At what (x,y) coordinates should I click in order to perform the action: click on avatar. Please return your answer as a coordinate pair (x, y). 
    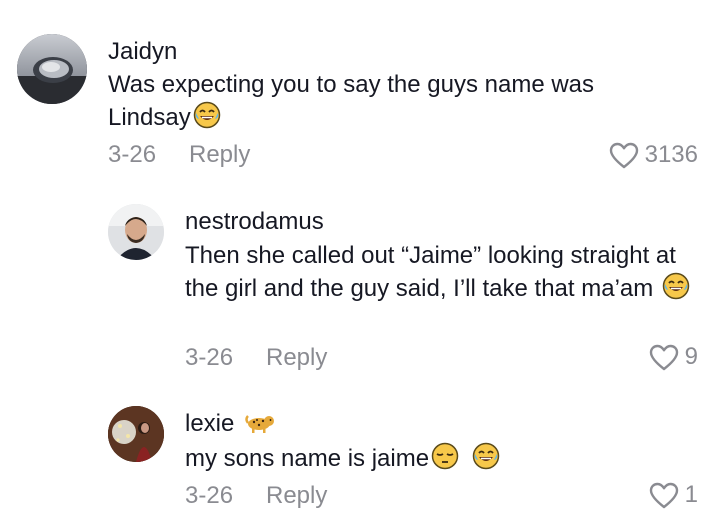
    Looking at the image, I should click on (136, 434).